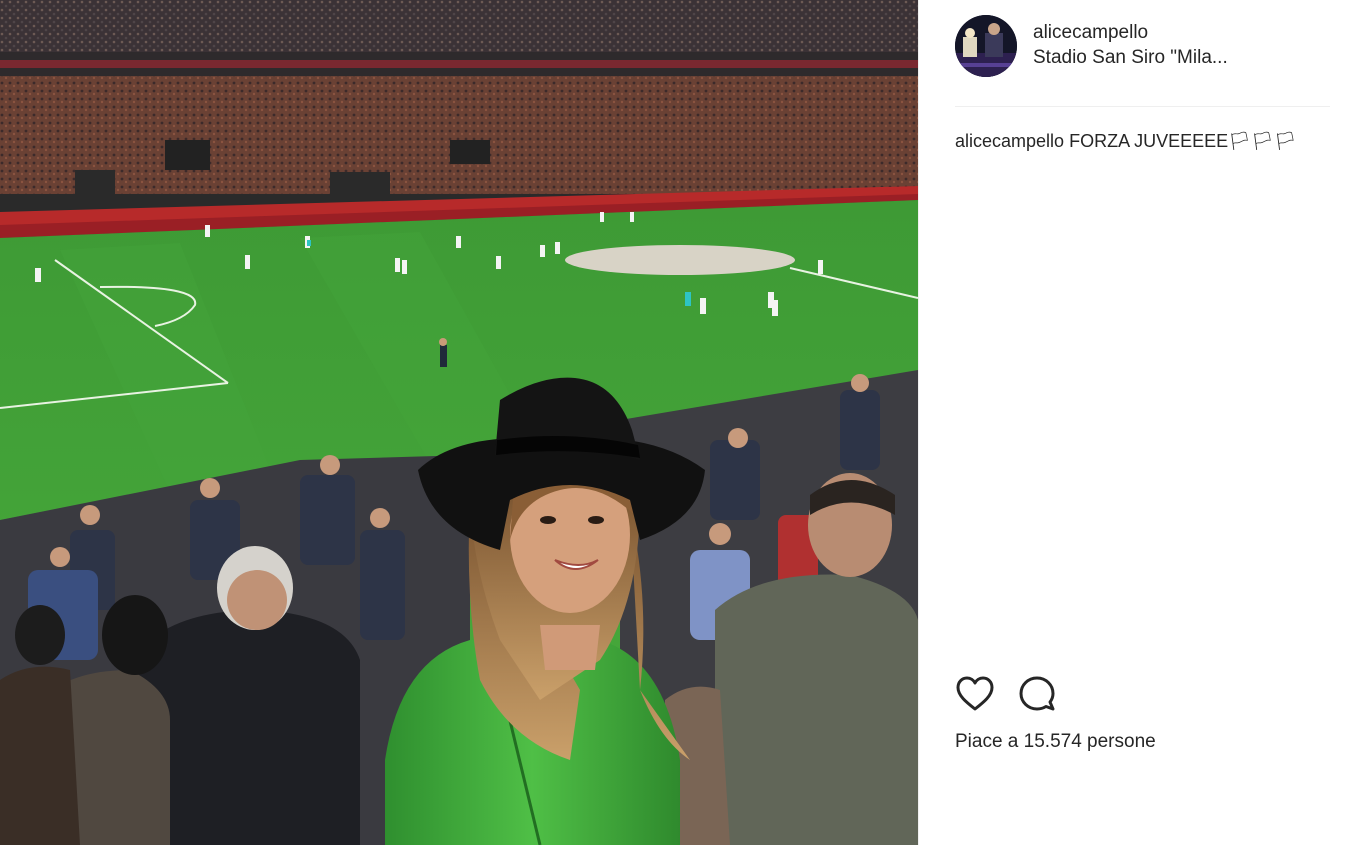  What do you see at coordinates (1055, 742) in the screenshot?
I see `likes-count: Piace a 15.574 persone` at bounding box center [1055, 742].